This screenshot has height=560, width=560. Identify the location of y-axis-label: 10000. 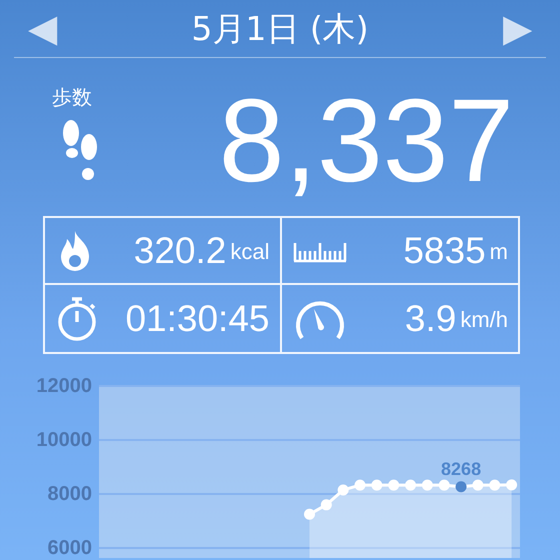
(64, 440).